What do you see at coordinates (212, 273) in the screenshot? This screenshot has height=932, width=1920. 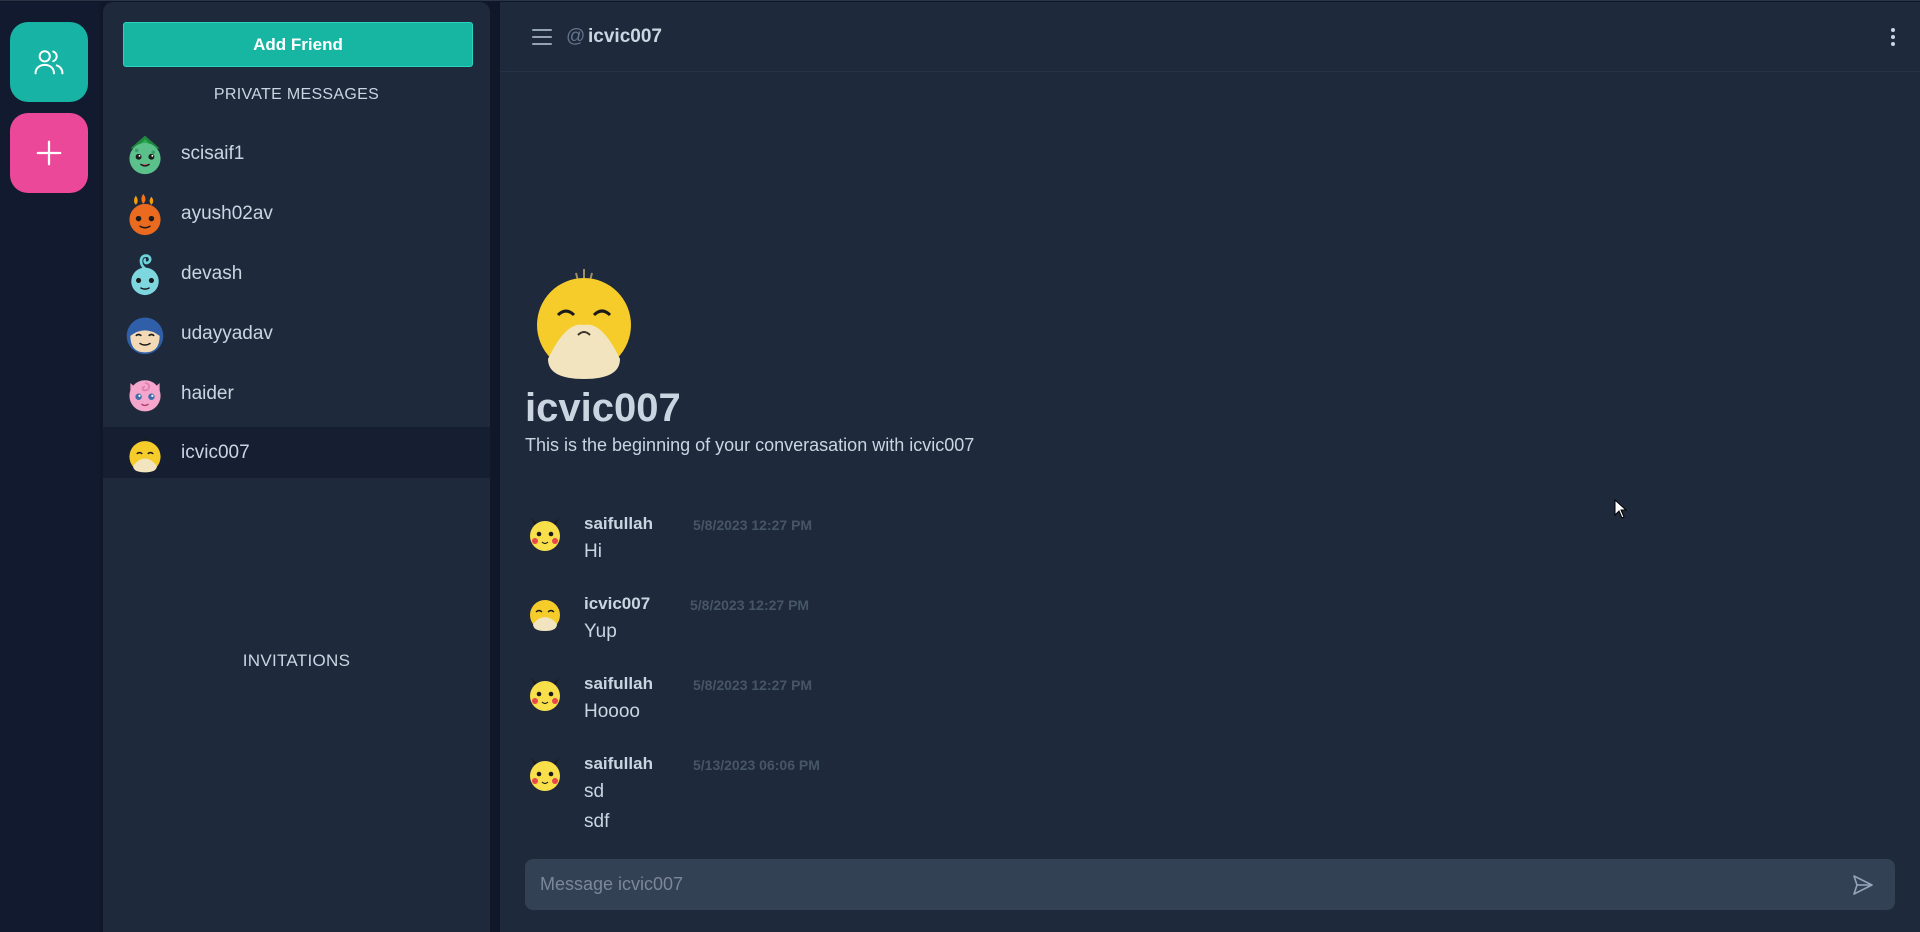 I see `friend-name: devash` at bounding box center [212, 273].